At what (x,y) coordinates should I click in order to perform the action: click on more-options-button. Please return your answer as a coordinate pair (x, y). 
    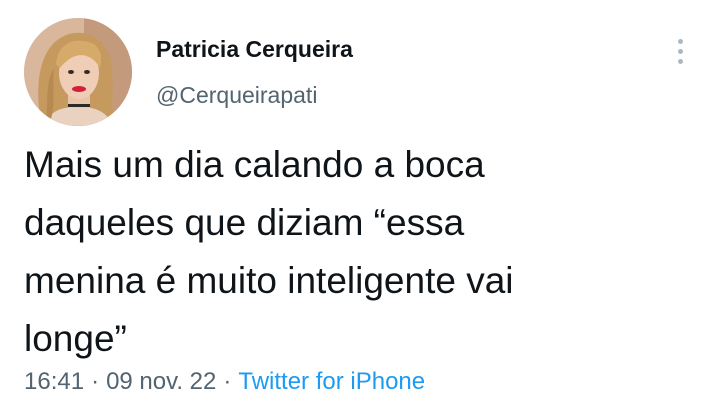
    Looking at the image, I should click on (680, 51).